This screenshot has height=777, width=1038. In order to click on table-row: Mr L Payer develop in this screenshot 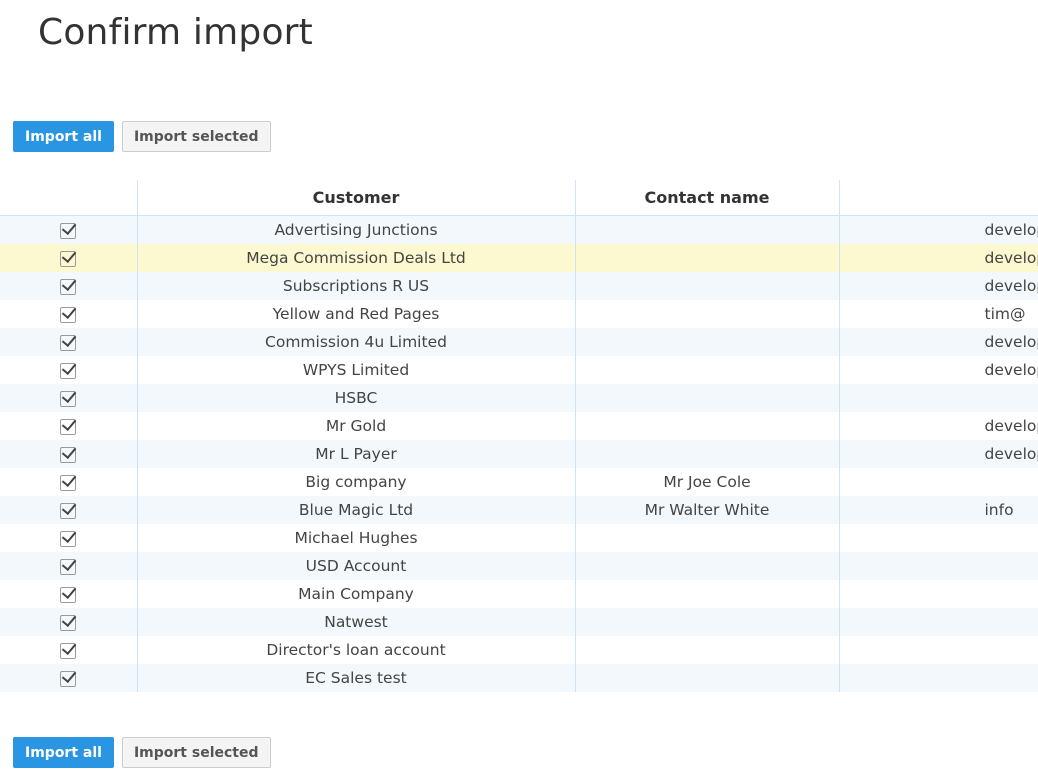, I will do `click(519, 454)`.